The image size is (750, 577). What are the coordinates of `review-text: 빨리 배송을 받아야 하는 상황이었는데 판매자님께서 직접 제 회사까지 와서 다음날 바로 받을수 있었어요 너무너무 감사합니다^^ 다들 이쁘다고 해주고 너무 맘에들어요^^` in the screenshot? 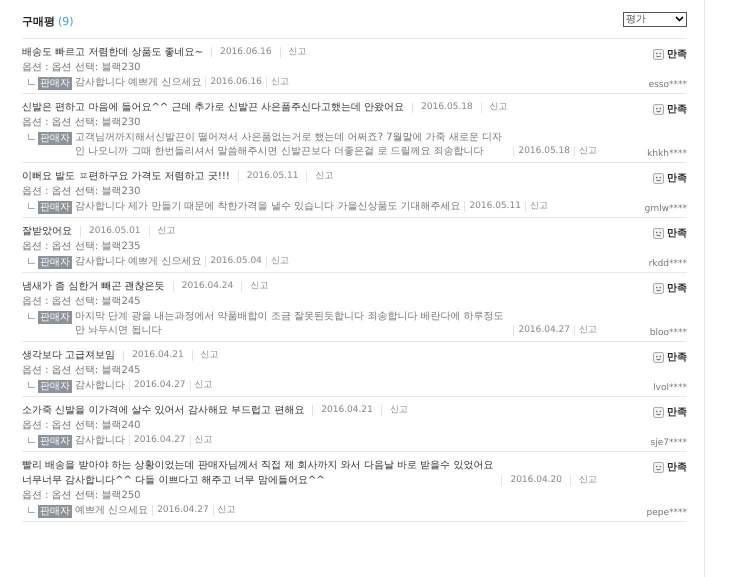 It's located at (258, 473).